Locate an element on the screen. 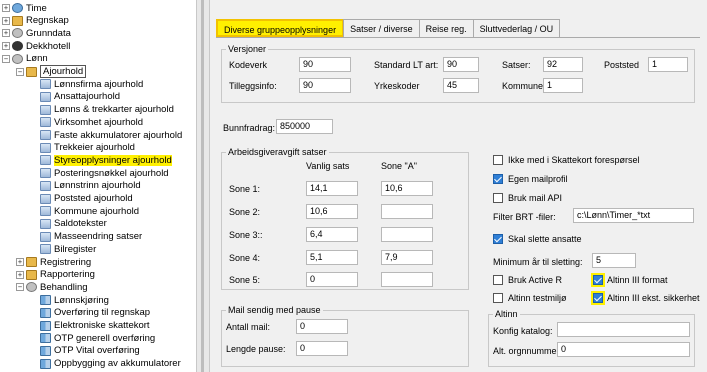  tab-satser-diverse: Satser / diverse is located at coordinates (381, 28).